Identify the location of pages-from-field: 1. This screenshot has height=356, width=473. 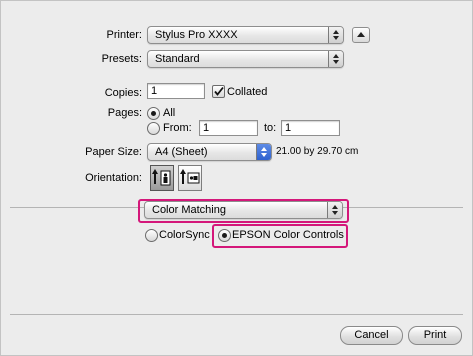
(228, 128).